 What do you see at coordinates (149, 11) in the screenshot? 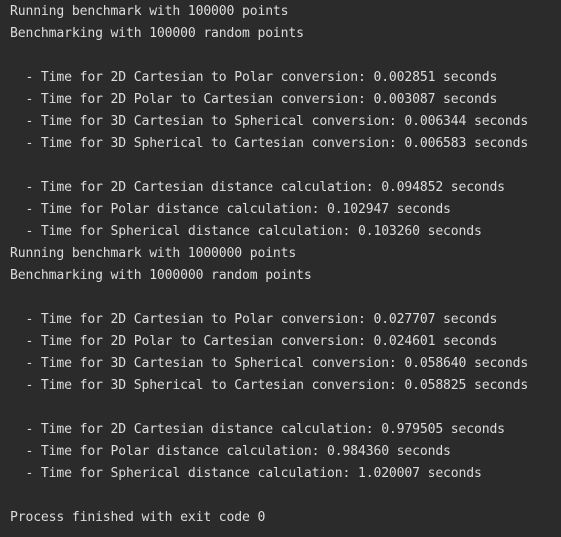
I see `console-line: Running benchmark with 100000 points` at bounding box center [149, 11].